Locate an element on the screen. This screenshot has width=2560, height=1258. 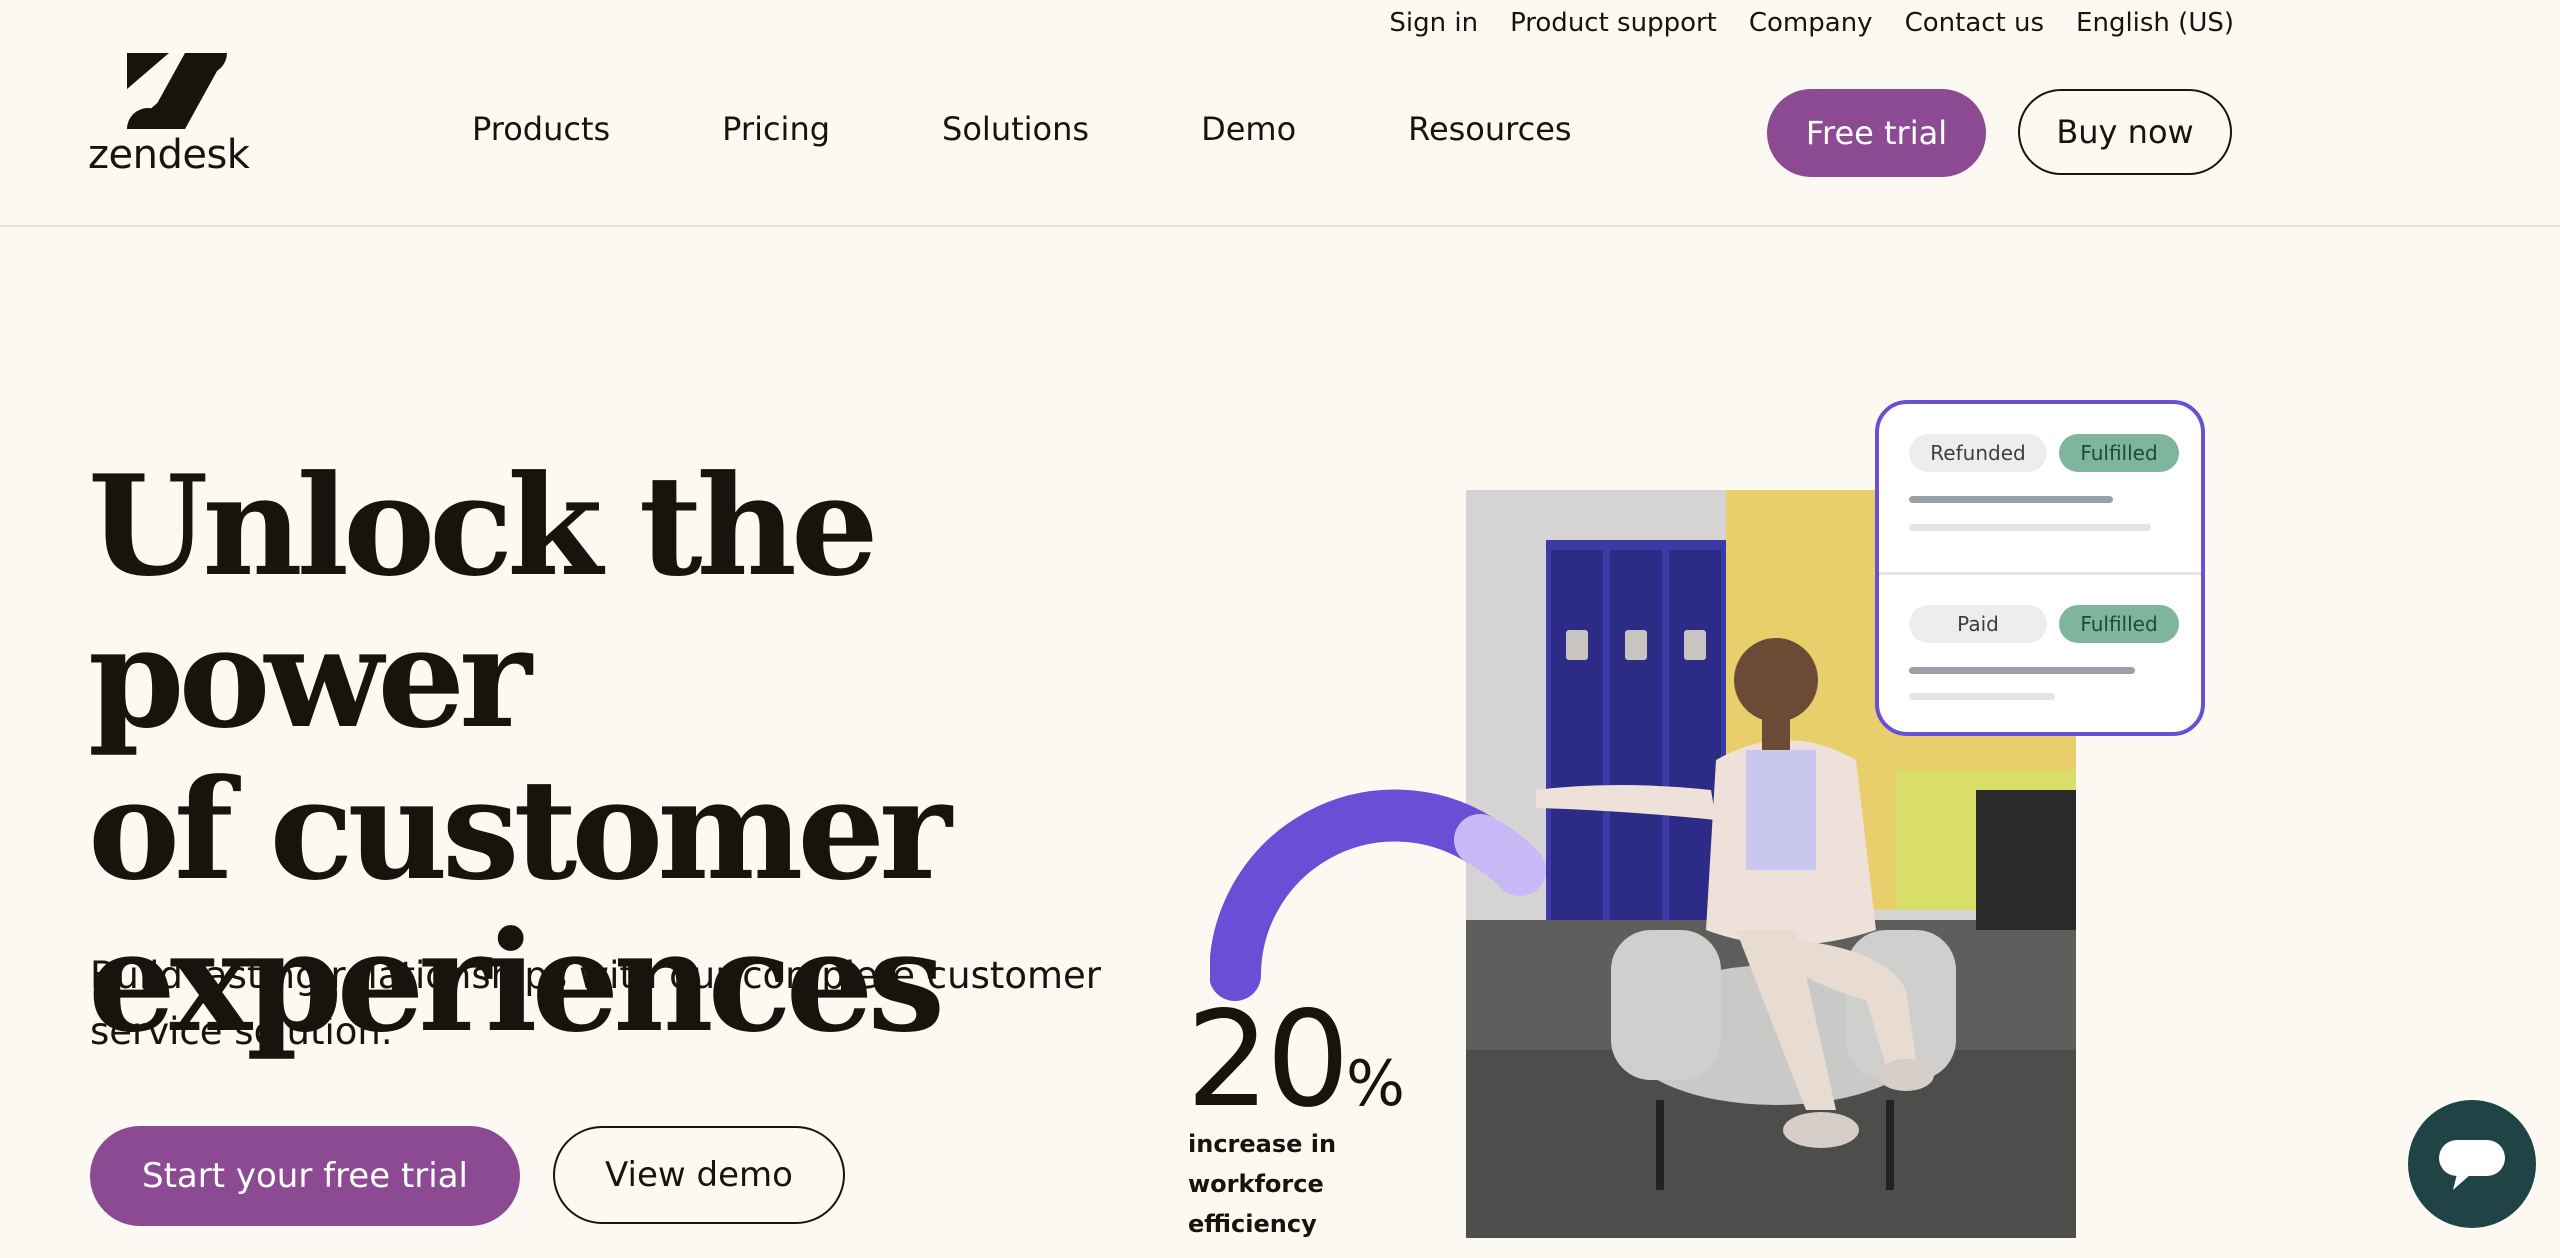
hero-title-line: of customer is located at coordinates (520, 829).